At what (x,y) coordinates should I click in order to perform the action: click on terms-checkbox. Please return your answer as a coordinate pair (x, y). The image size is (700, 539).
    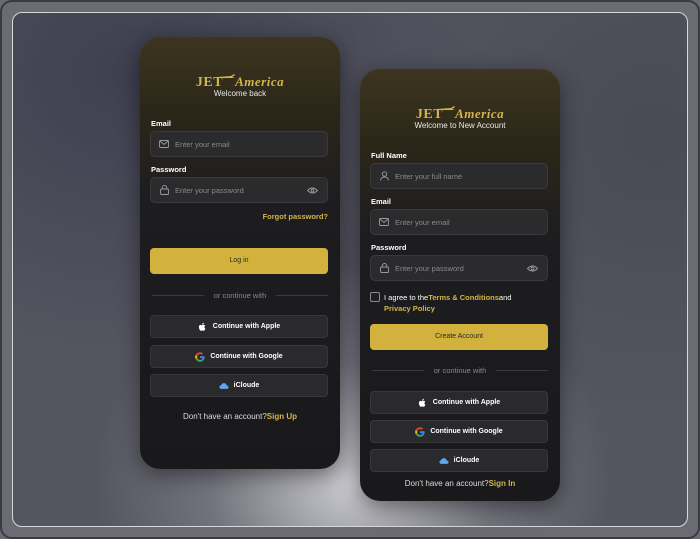
    Looking at the image, I should click on (375, 297).